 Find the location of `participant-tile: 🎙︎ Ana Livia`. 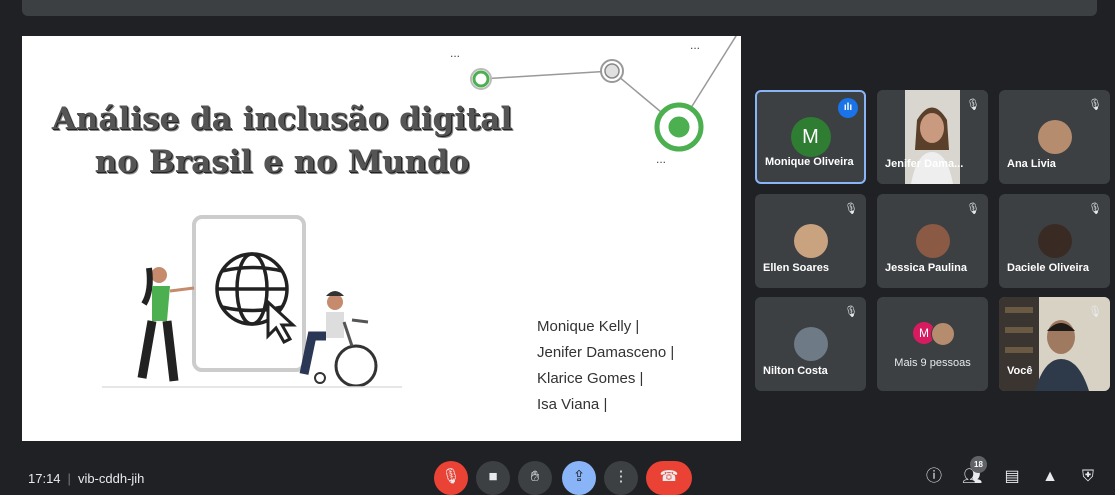

participant-tile: 🎙︎ Ana Livia is located at coordinates (1054, 137).